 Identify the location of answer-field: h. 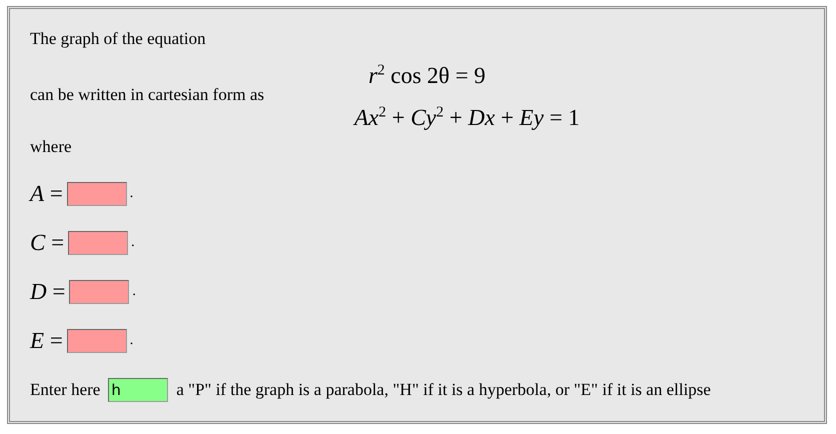
(138, 390).